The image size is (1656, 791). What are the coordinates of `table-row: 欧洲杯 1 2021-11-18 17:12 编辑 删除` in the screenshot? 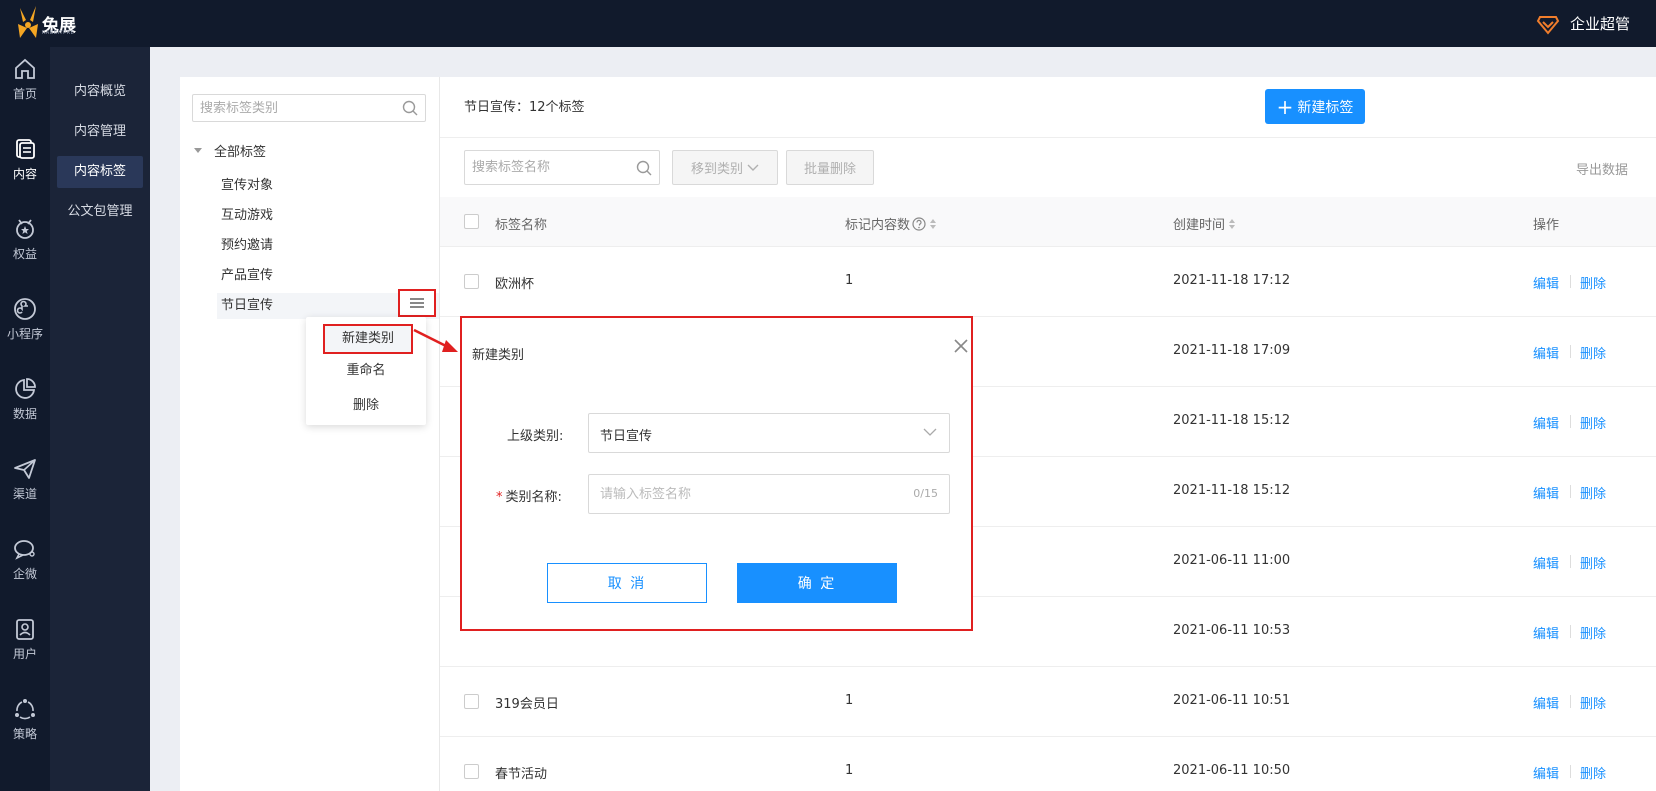 It's located at (1048, 282).